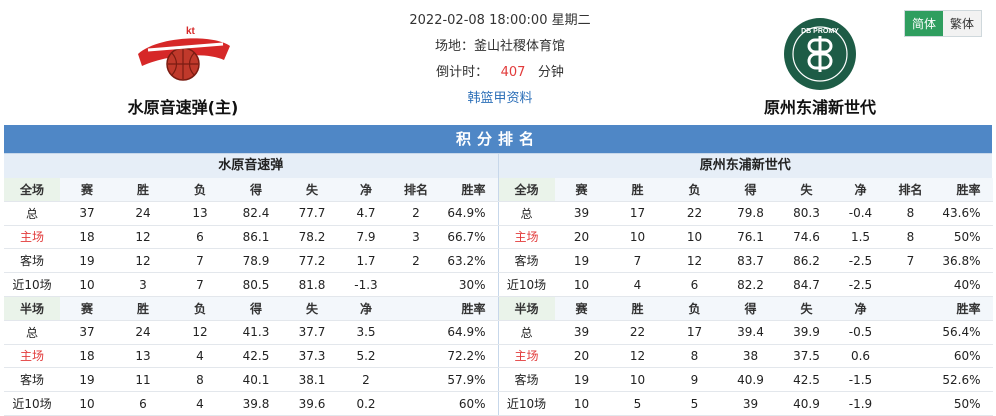  Describe the element at coordinates (963, 213) in the screenshot. I see `table-cell: 43.6%` at that location.